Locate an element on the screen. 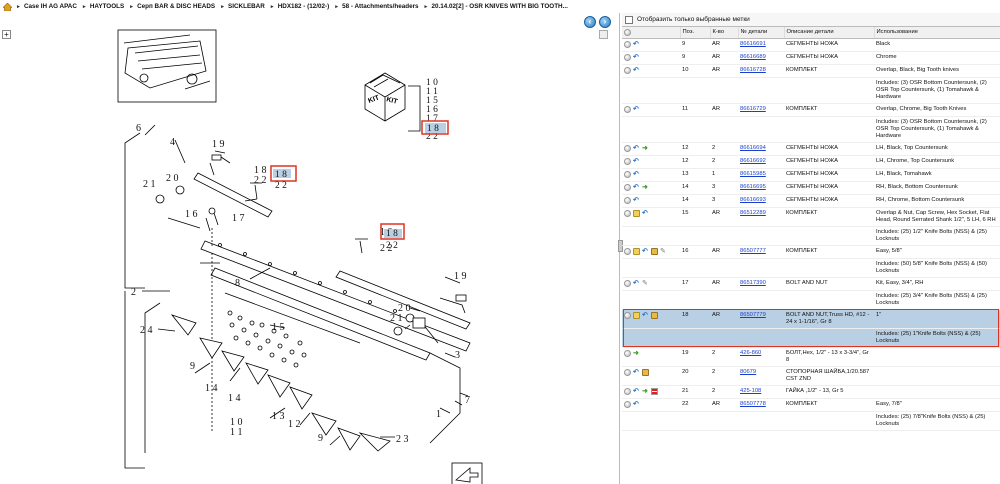  part-number-link: 86512289 is located at coordinates (753, 213).